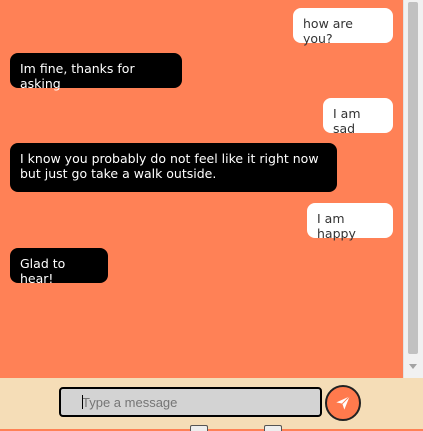  What do you see at coordinates (96, 72) in the screenshot?
I see `bot-message: Im fine, thanks for asking` at bounding box center [96, 72].